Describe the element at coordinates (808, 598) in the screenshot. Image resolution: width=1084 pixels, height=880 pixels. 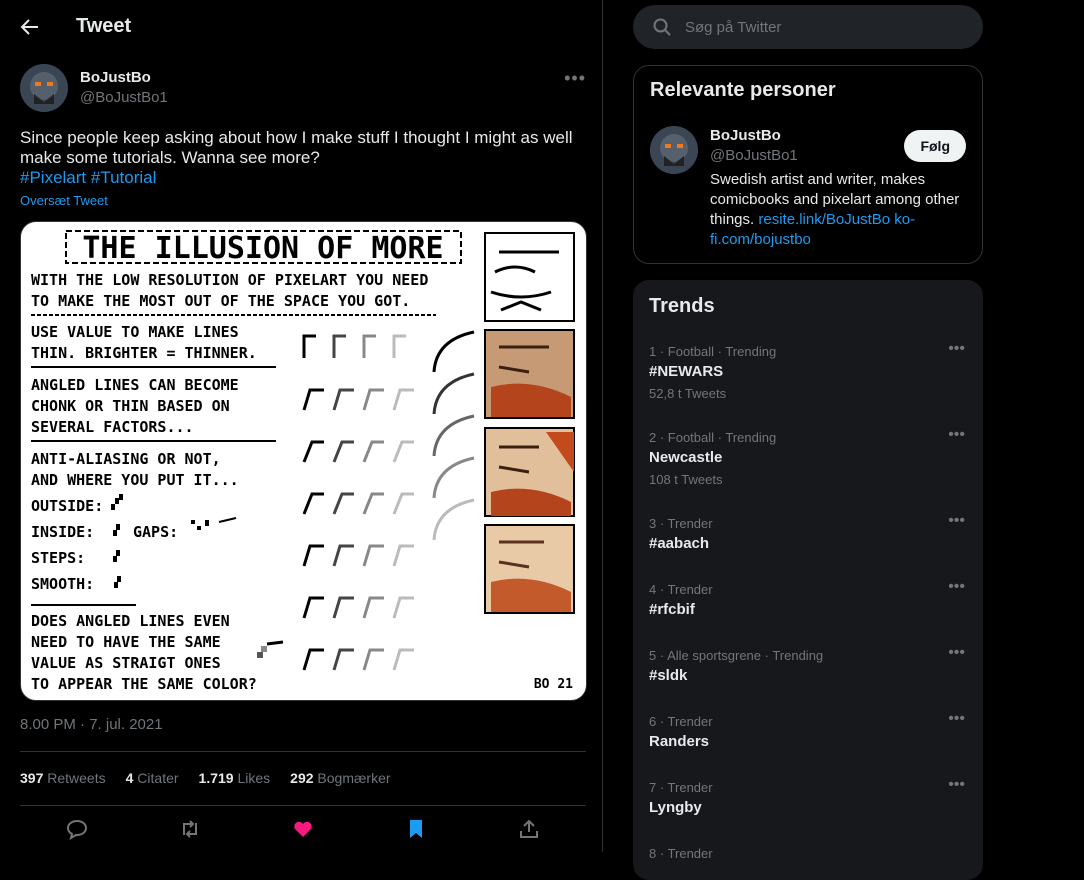
I see `trend-item: 4 · Trender #rfcbif •••` at that location.